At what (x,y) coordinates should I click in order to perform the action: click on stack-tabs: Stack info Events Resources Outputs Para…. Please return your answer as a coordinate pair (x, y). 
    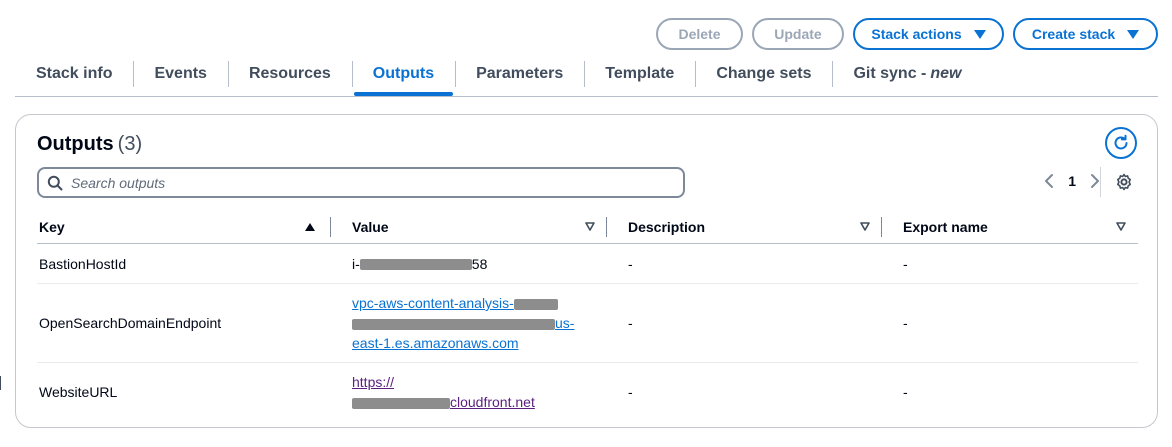
    Looking at the image, I should click on (586, 77).